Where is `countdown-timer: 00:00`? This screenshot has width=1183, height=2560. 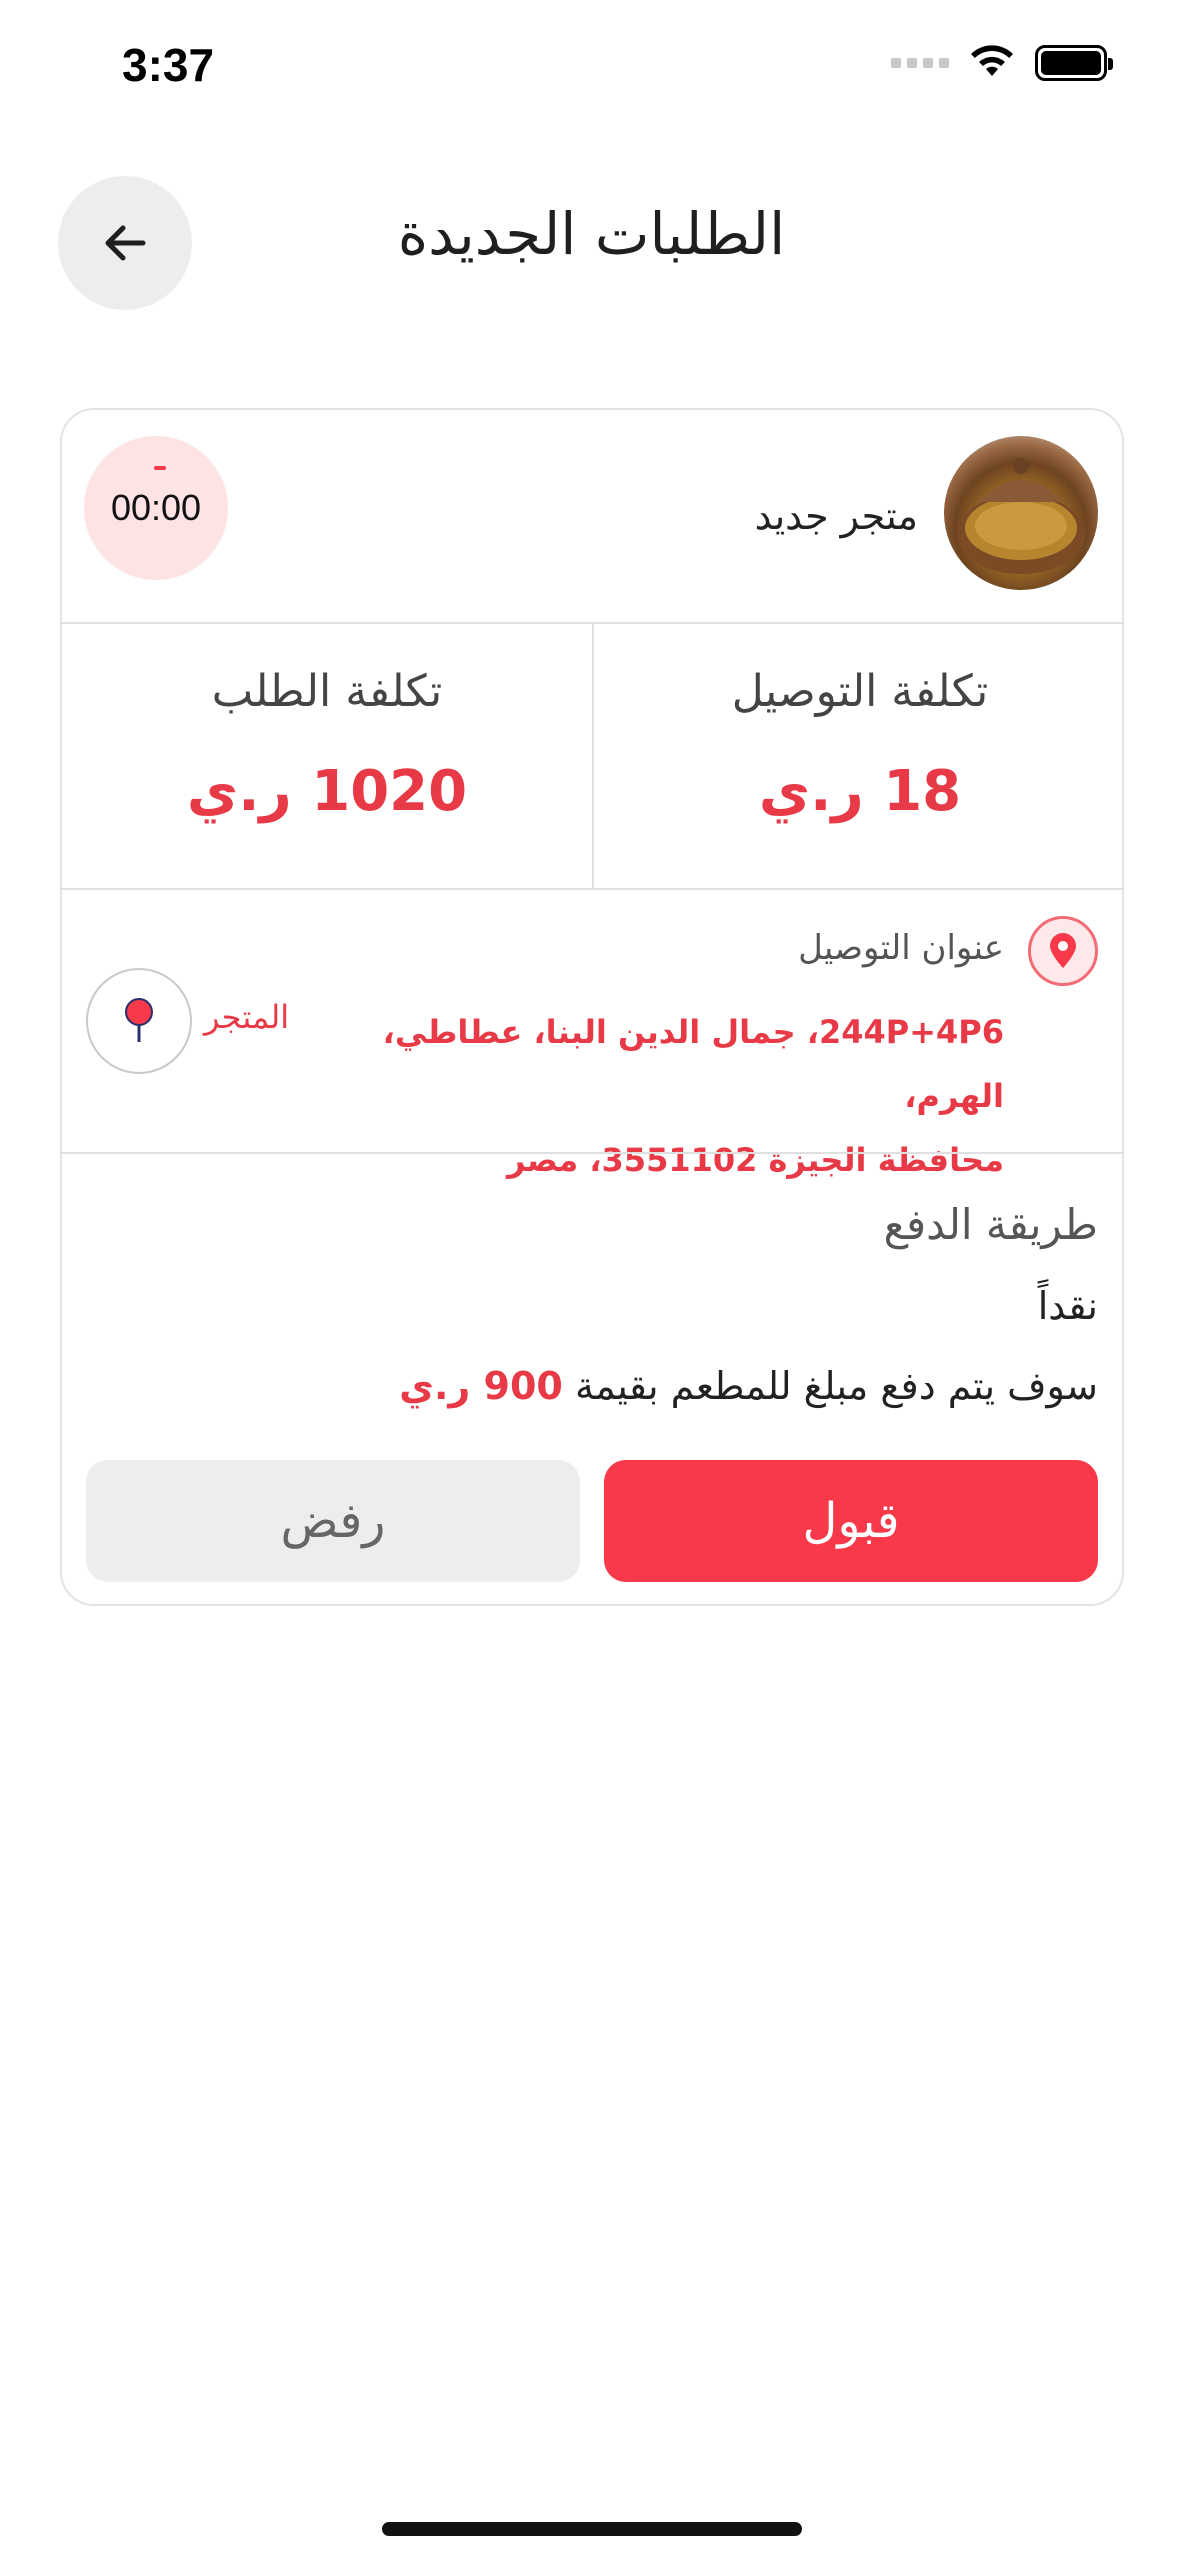 countdown-timer: 00:00 is located at coordinates (156, 508).